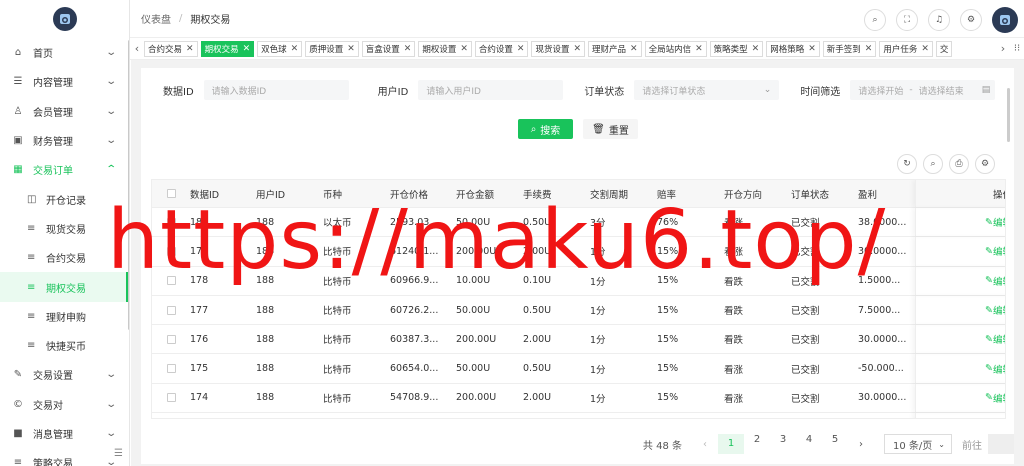 This screenshot has width=1024, height=466. I want to click on tab-1: 合约交易 ✕, so click(171, 48).